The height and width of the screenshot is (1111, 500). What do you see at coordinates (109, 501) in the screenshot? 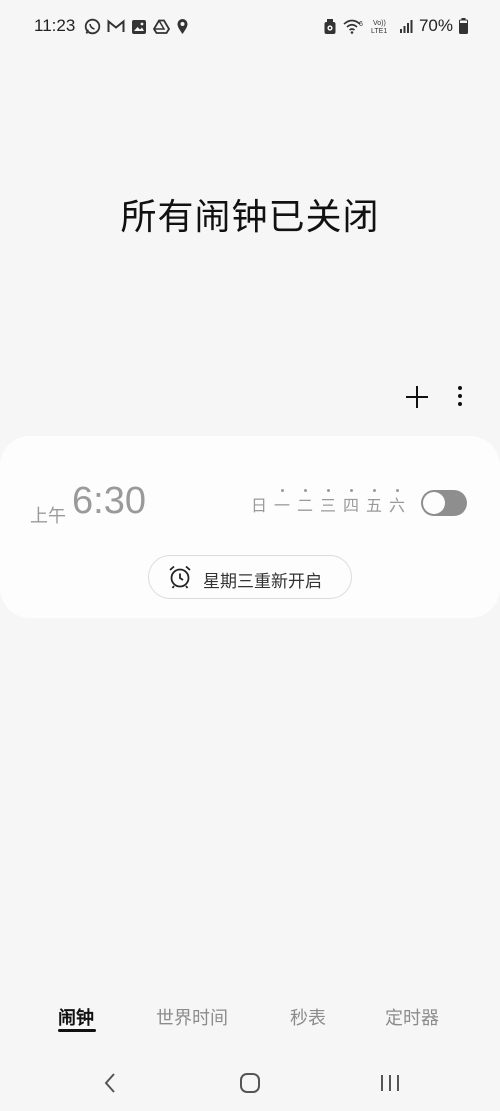
I see `alarm-time: 6:30` at bounding box center [109, 501].